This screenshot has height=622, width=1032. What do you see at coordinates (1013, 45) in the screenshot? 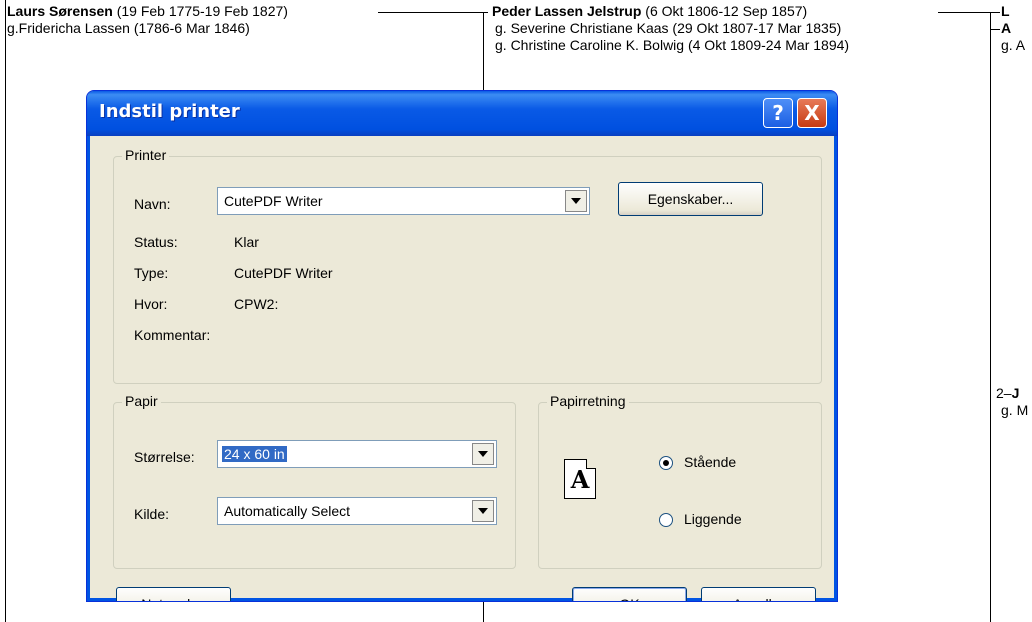
I see `right-spouse-a: g. A` at bounding box center [1013, 45].